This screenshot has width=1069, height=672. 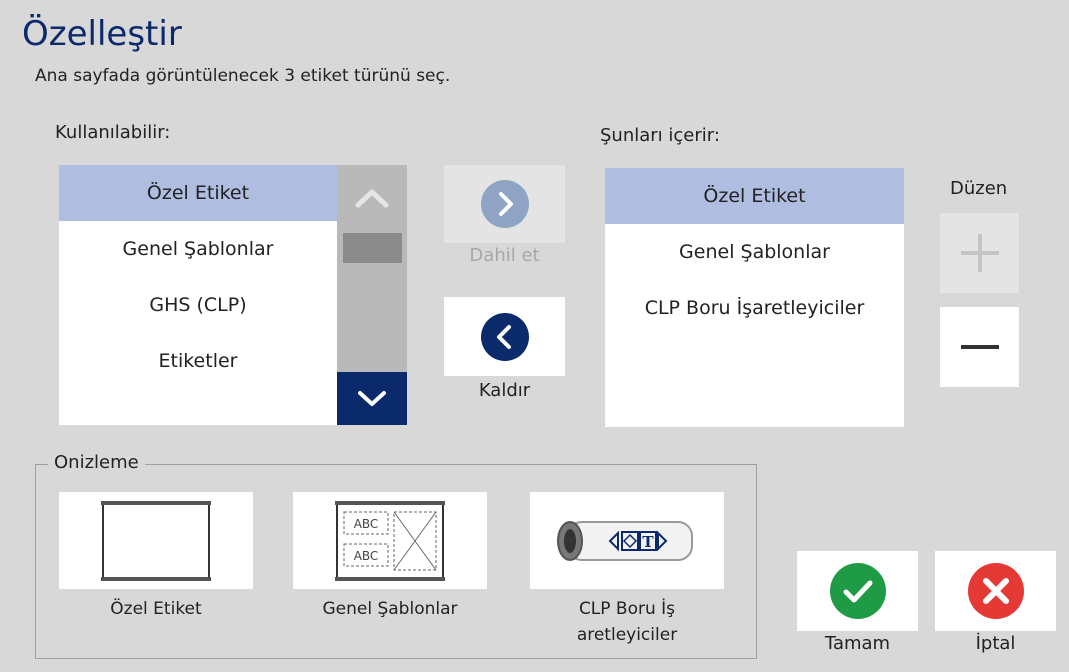 I want to click on plus-icon, so click(x=979, y=253).